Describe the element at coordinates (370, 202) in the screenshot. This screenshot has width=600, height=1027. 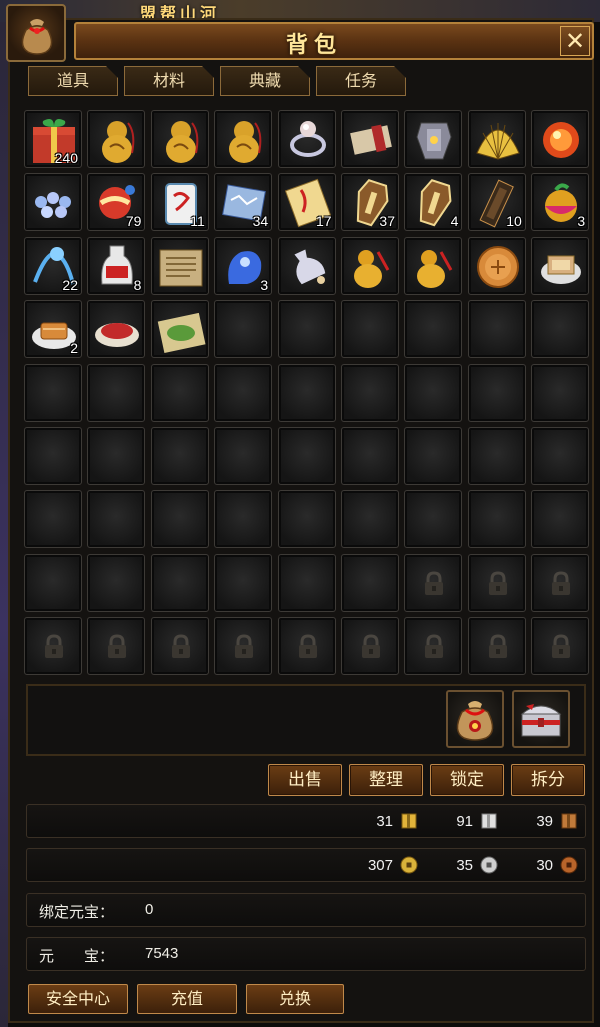
I see `inventory-slot-filled: 37` at that location.